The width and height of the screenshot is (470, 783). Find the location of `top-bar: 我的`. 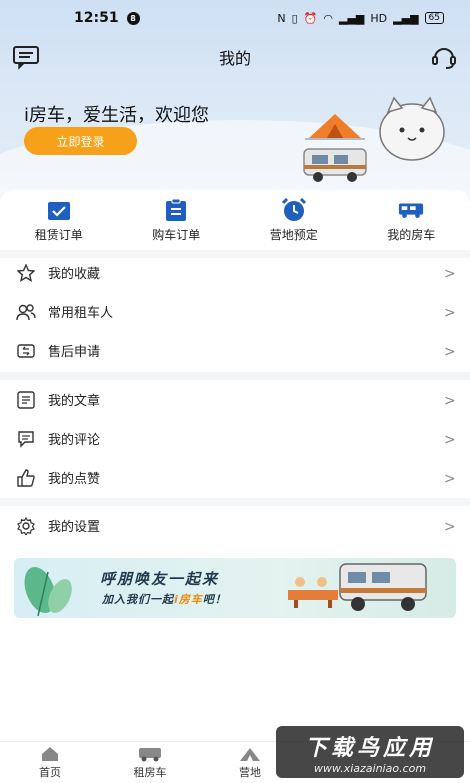

top-bar: 我的 is located at coordinates (235, 57).